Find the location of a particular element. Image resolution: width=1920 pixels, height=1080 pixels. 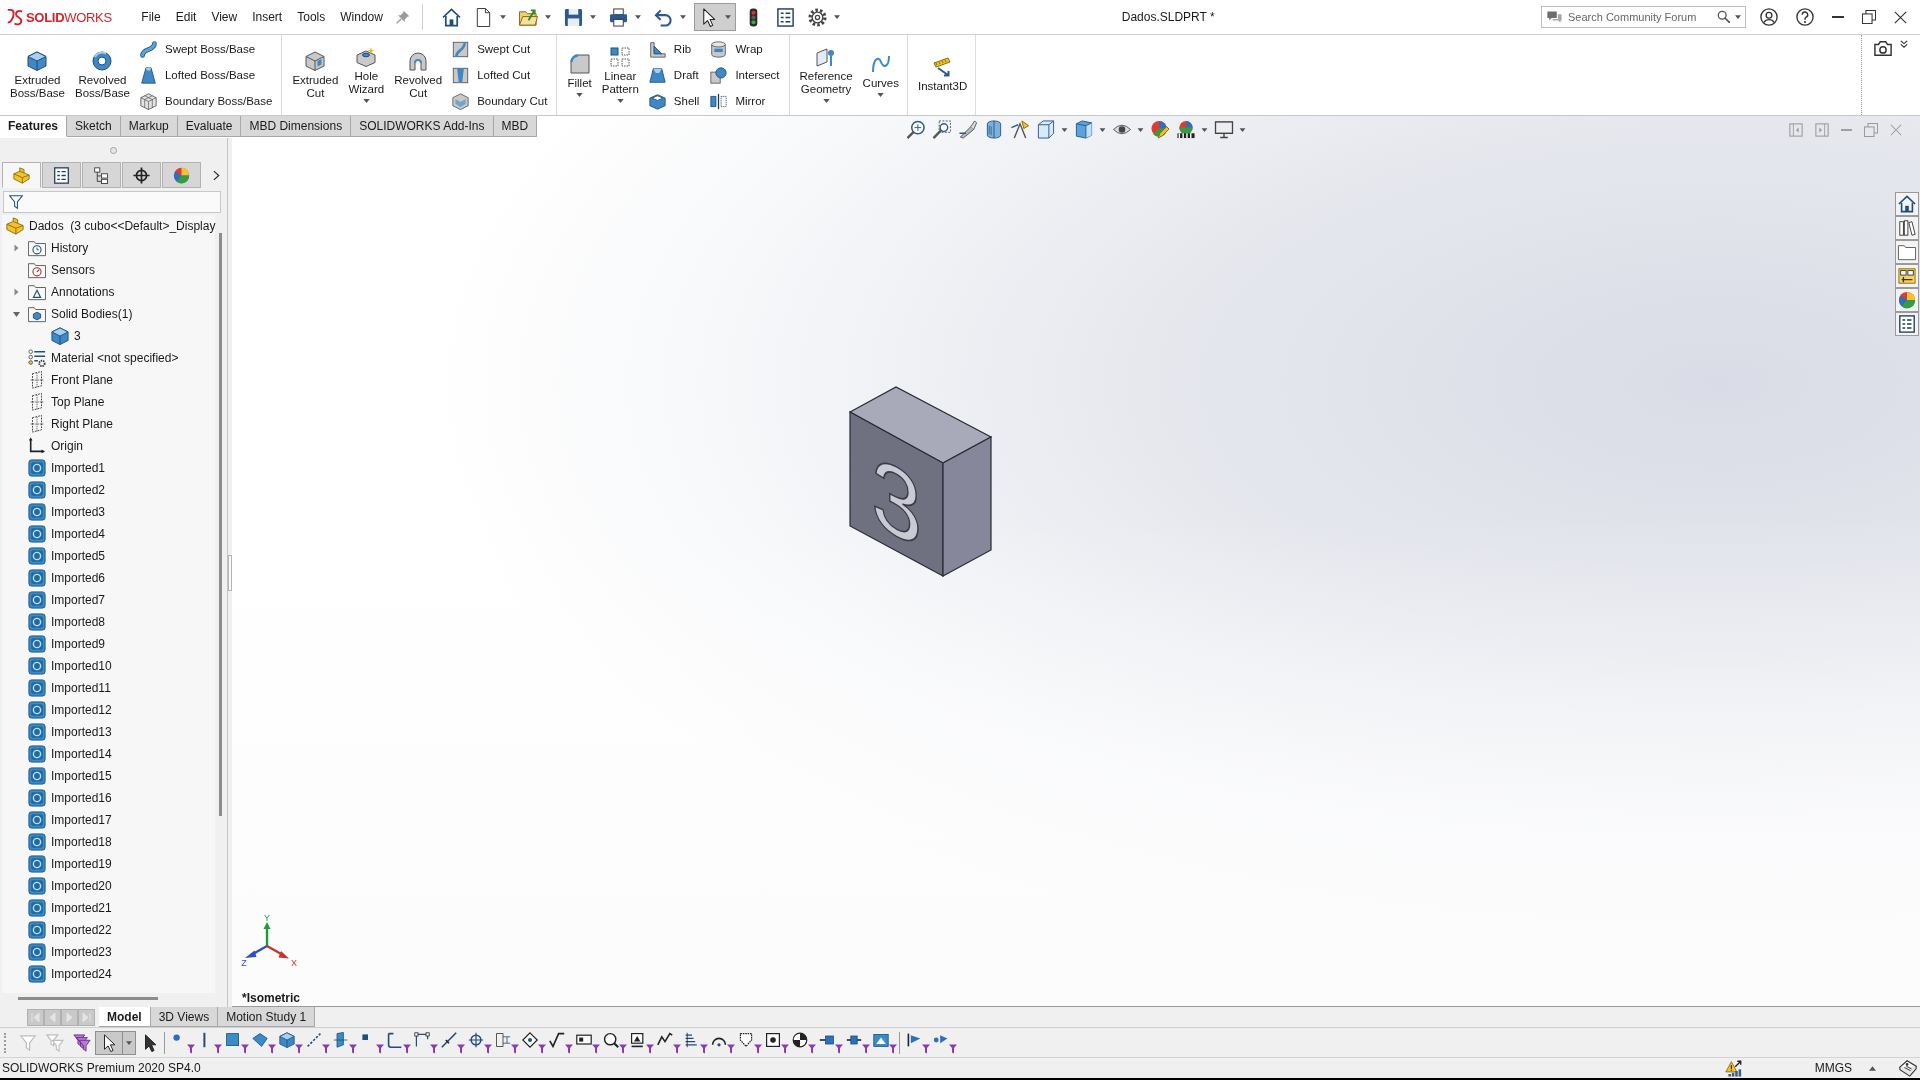

home-icon is located at coordinates (1907, 204).